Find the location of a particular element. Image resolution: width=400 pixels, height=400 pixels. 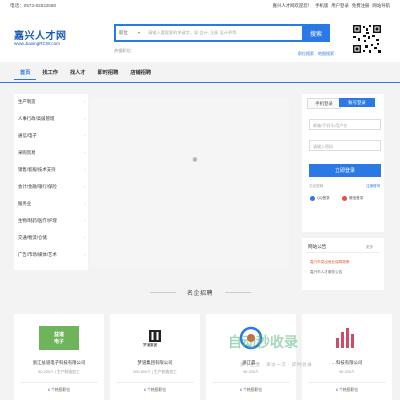

top-links: 嘉兴人才网欢迎您！ 手机版 用户登录 免费注册 网站导航 is located at coordinates (331, 6).